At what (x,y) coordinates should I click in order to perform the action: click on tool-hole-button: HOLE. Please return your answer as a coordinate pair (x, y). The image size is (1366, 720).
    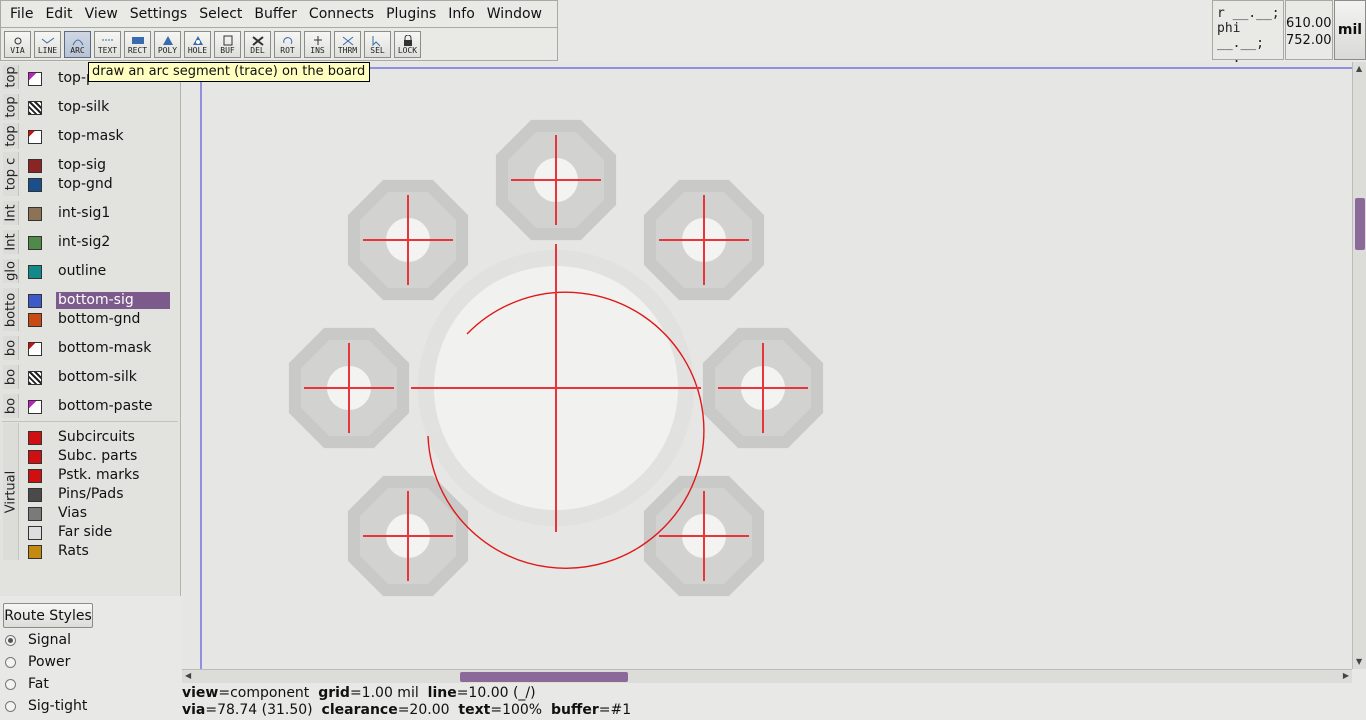
    Looking at the image, I should click on (197, 44).